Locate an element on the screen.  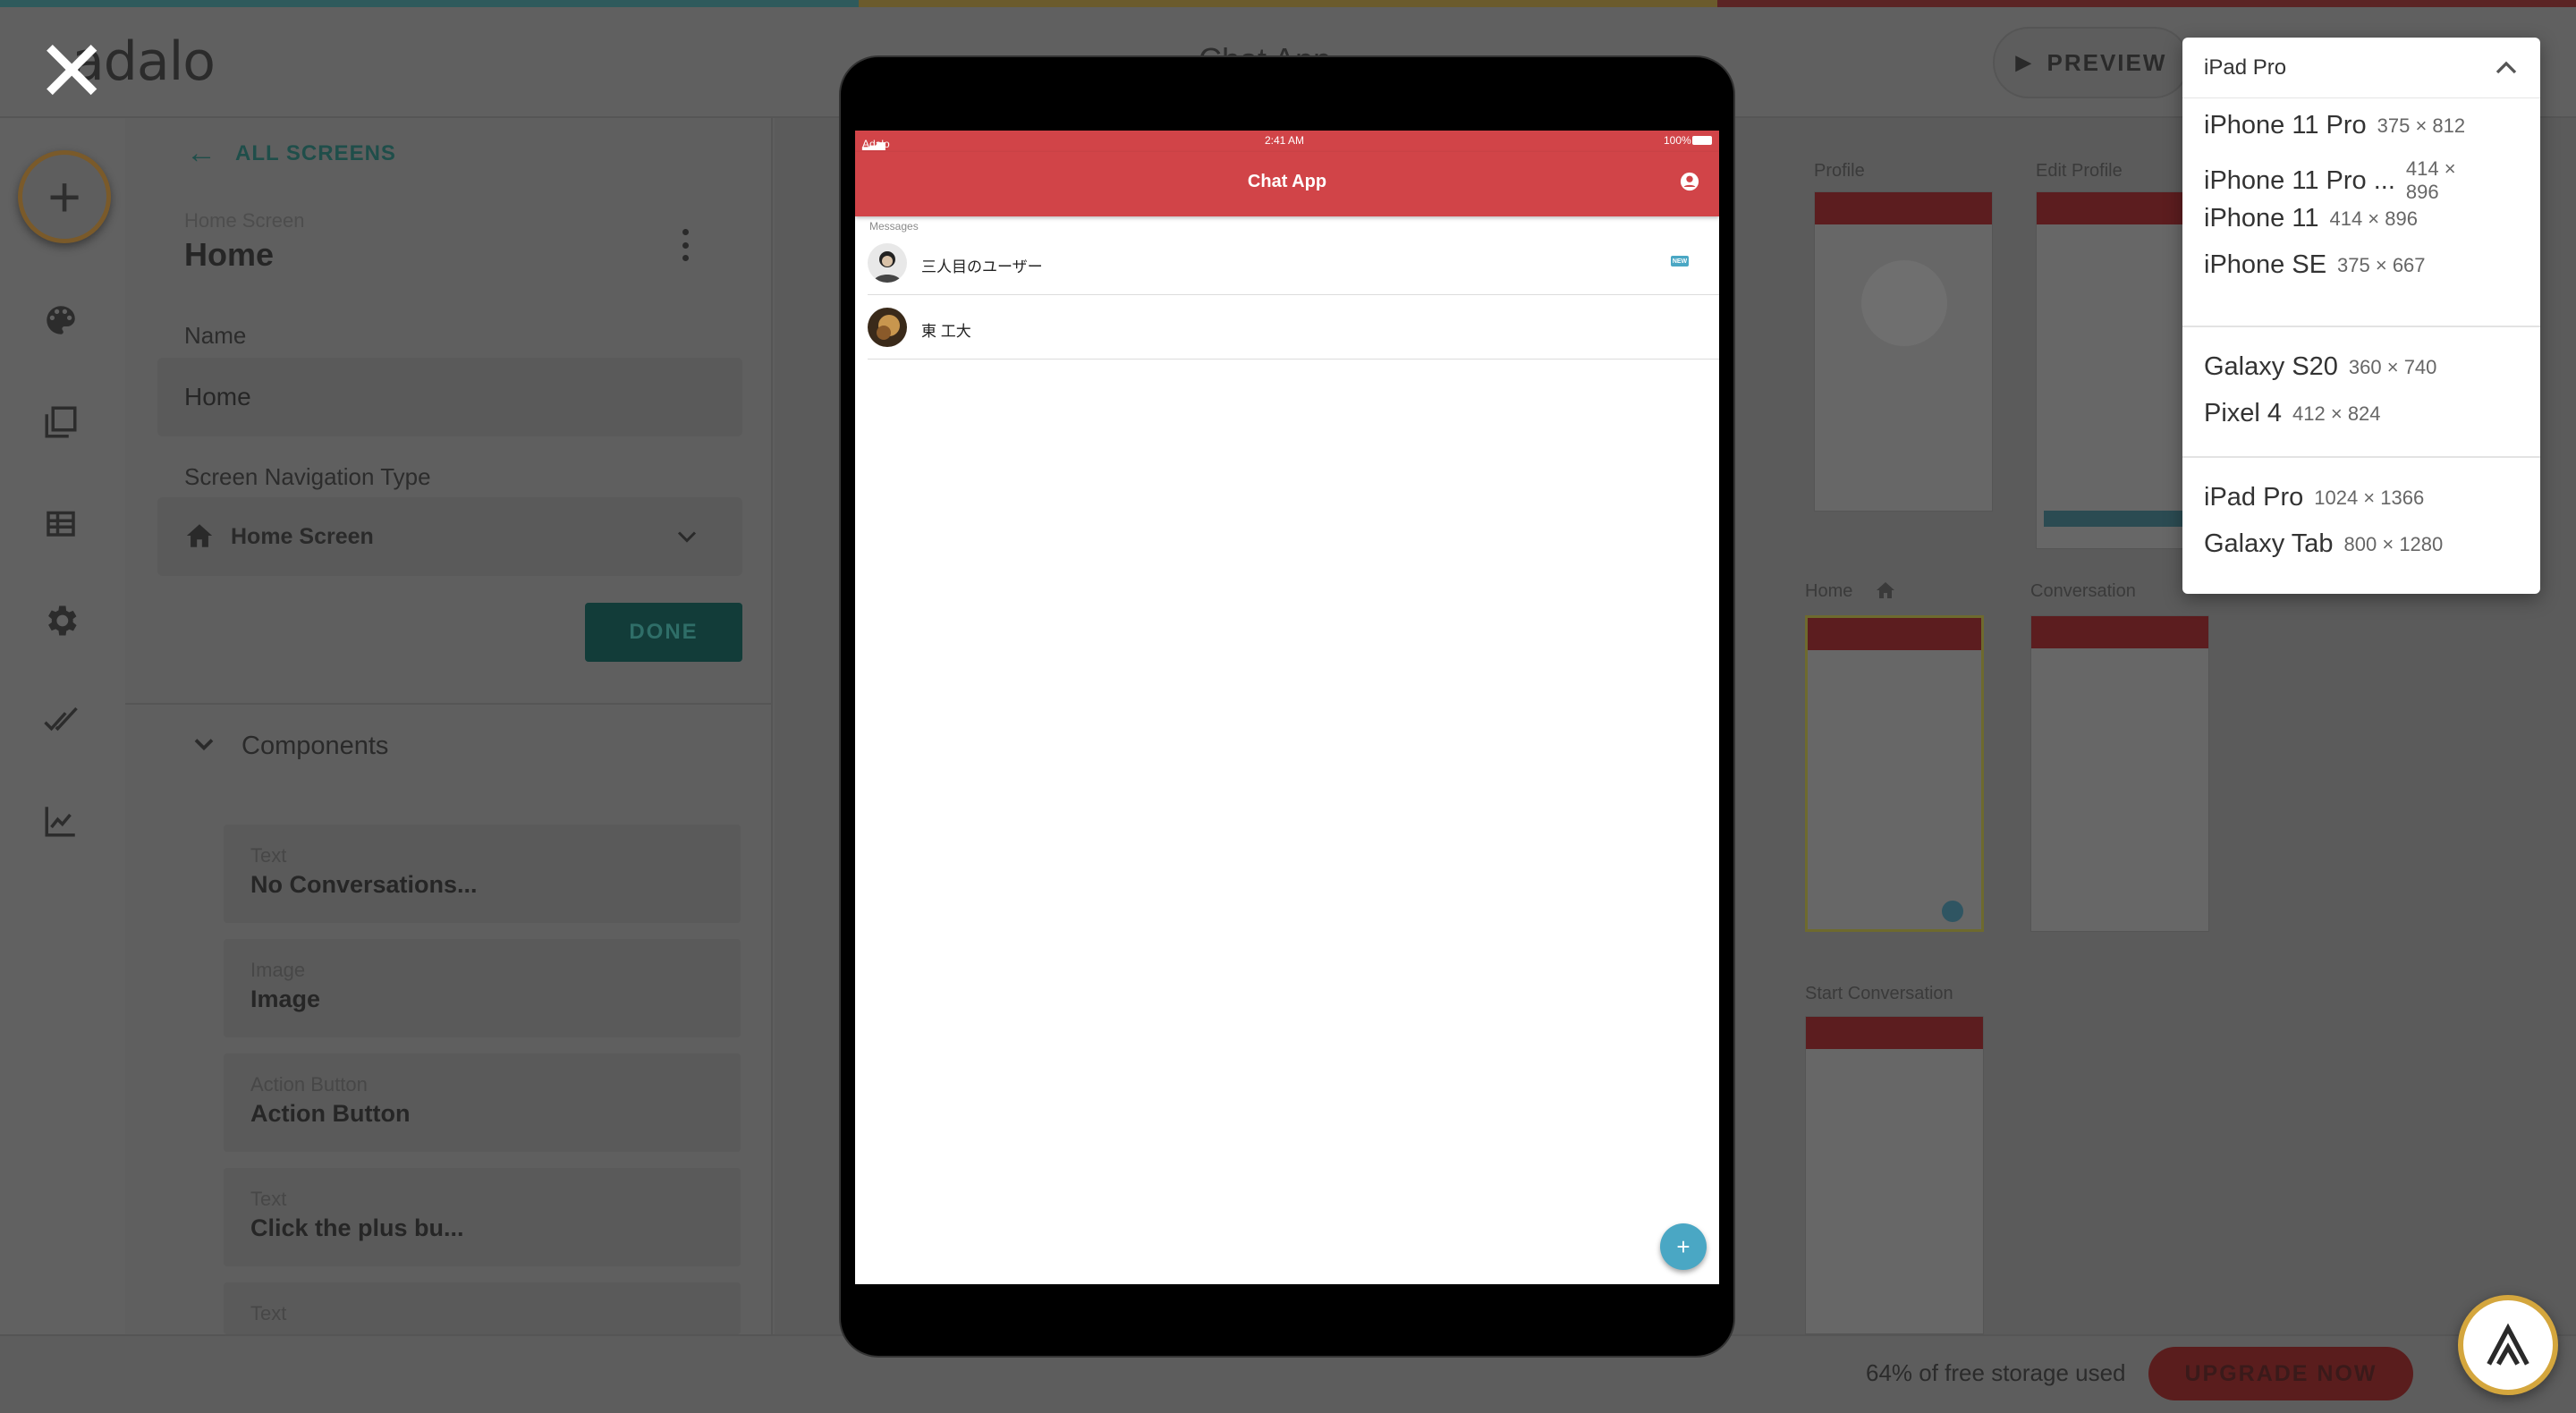
components-header: Components is located at coordinates (288, 746).